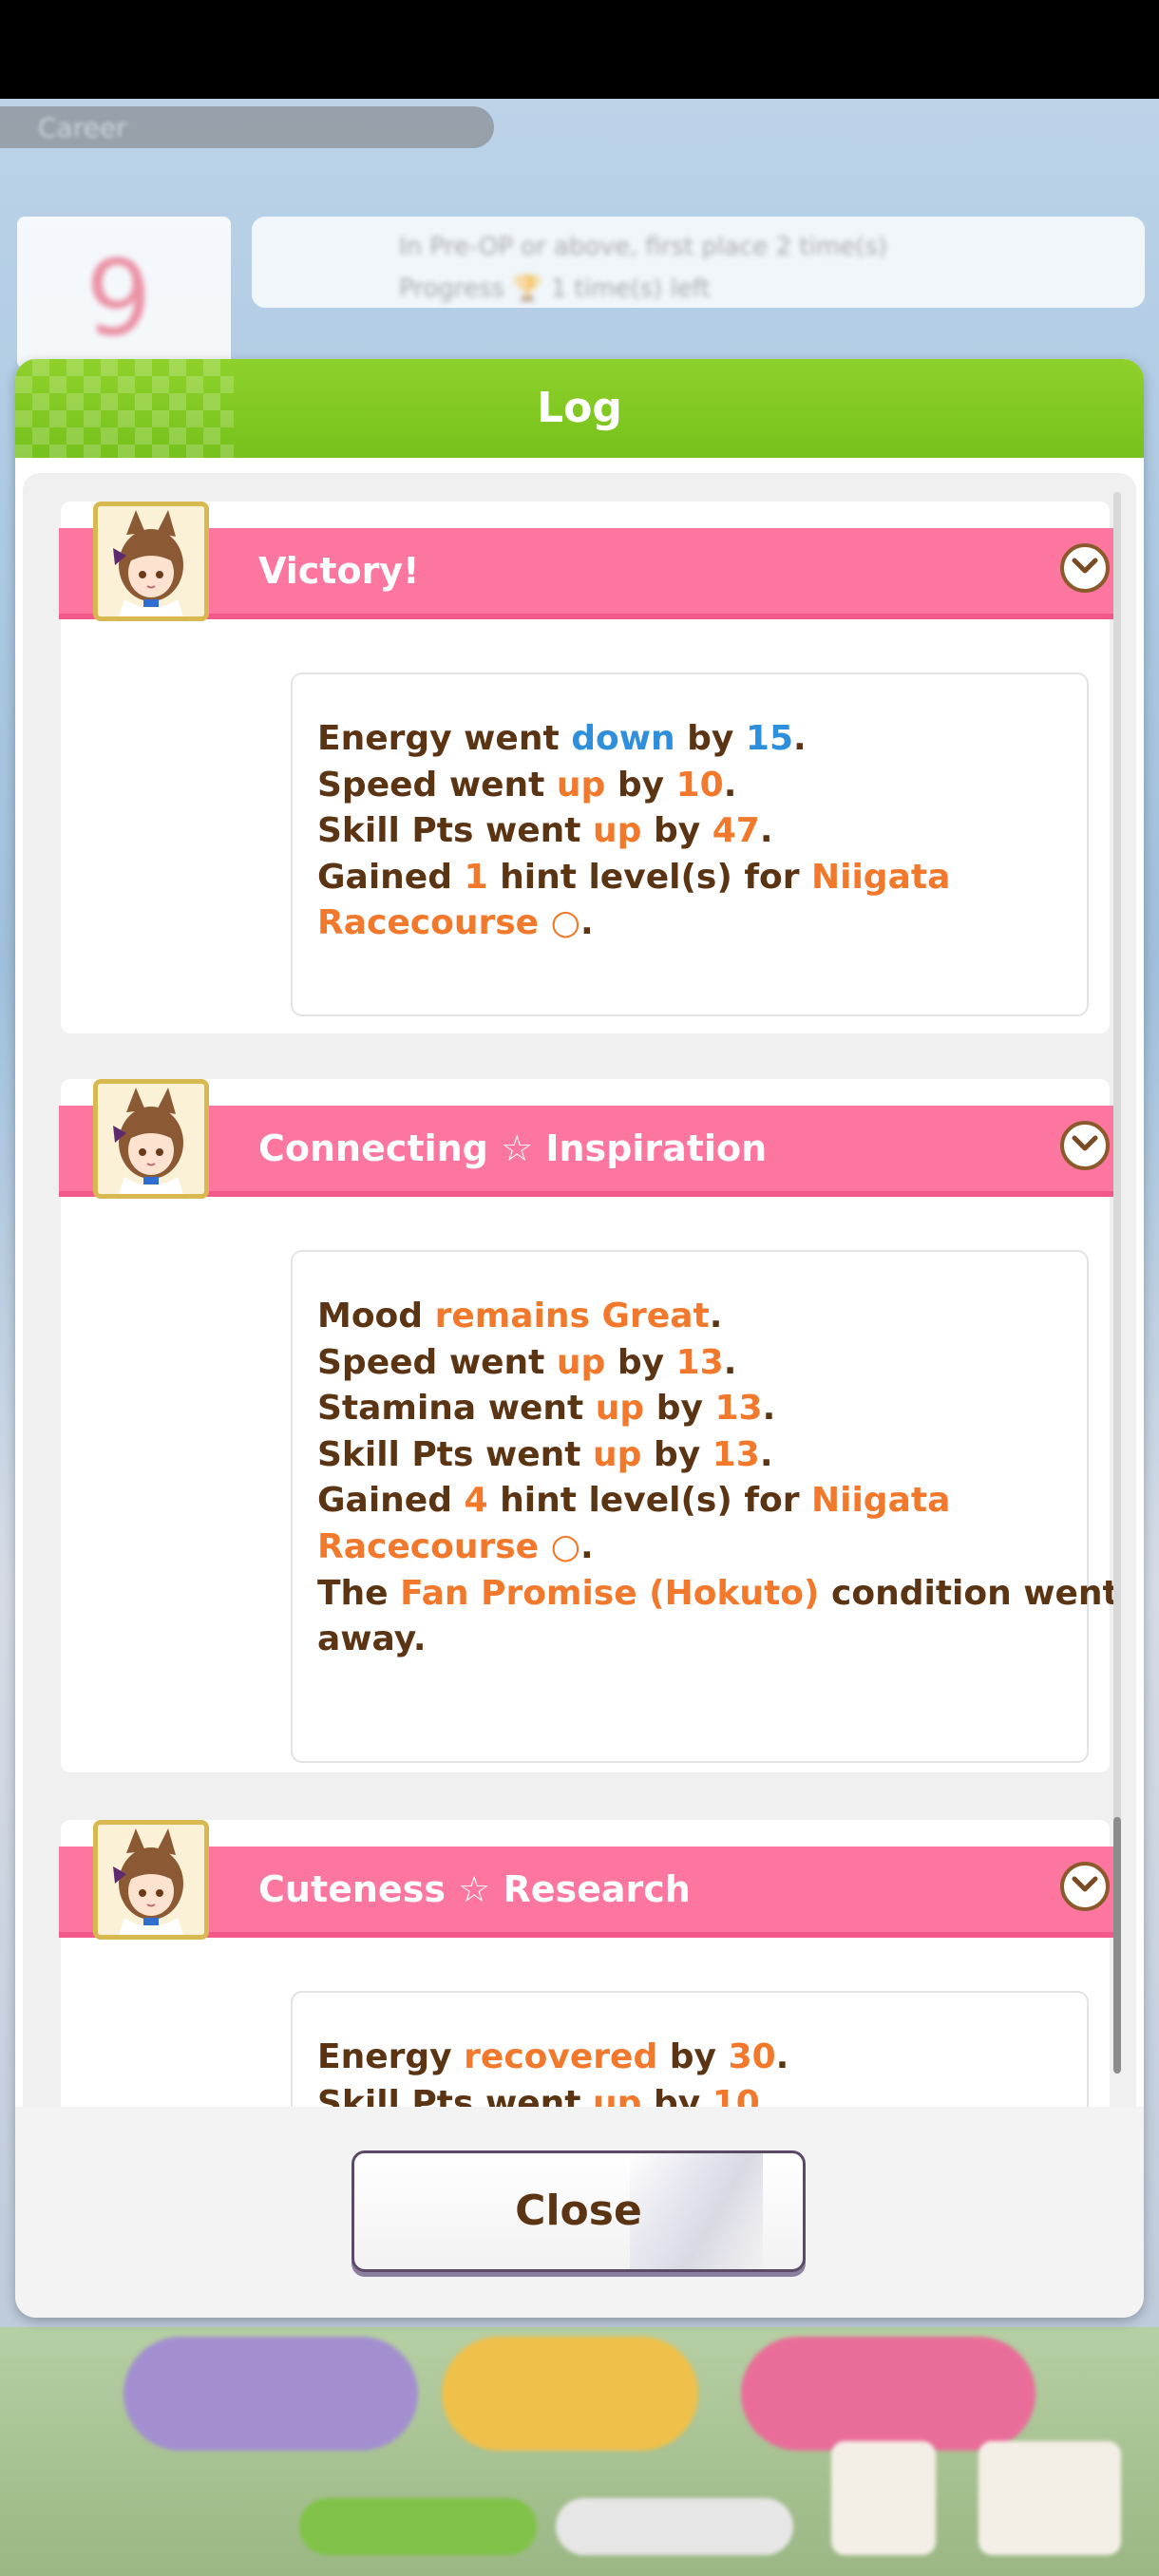  I want to click on close-button-label: Close, so click(578, 2211).